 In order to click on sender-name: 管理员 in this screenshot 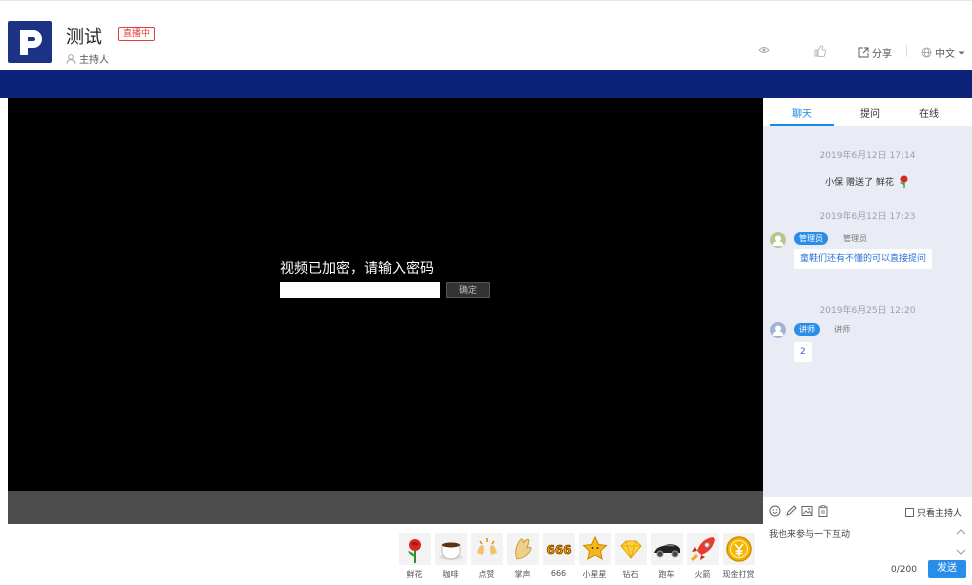, I will do `click(855, 238)`.